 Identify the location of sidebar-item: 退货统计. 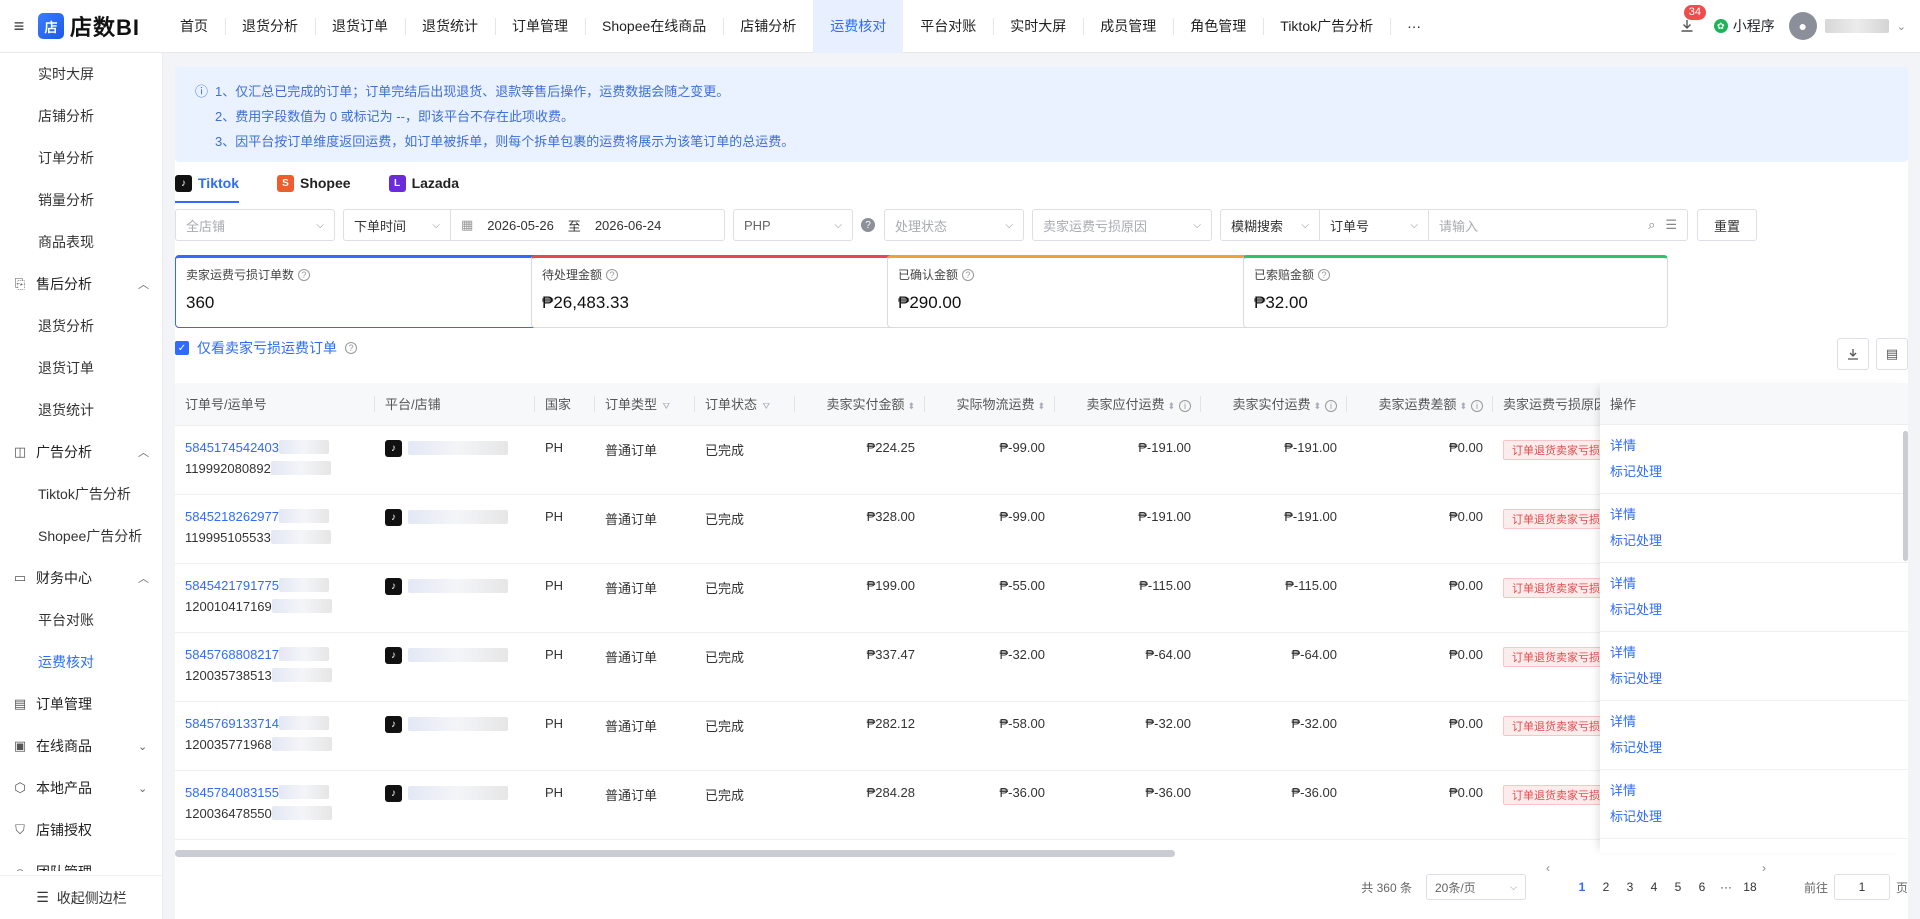
(81, 410).